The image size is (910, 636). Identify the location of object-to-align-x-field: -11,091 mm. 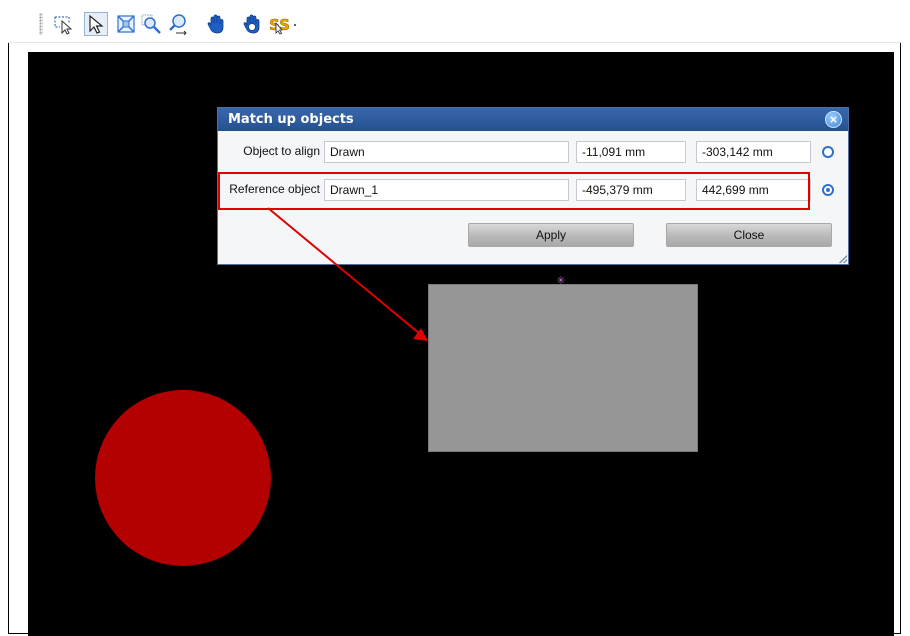
(631, 152).